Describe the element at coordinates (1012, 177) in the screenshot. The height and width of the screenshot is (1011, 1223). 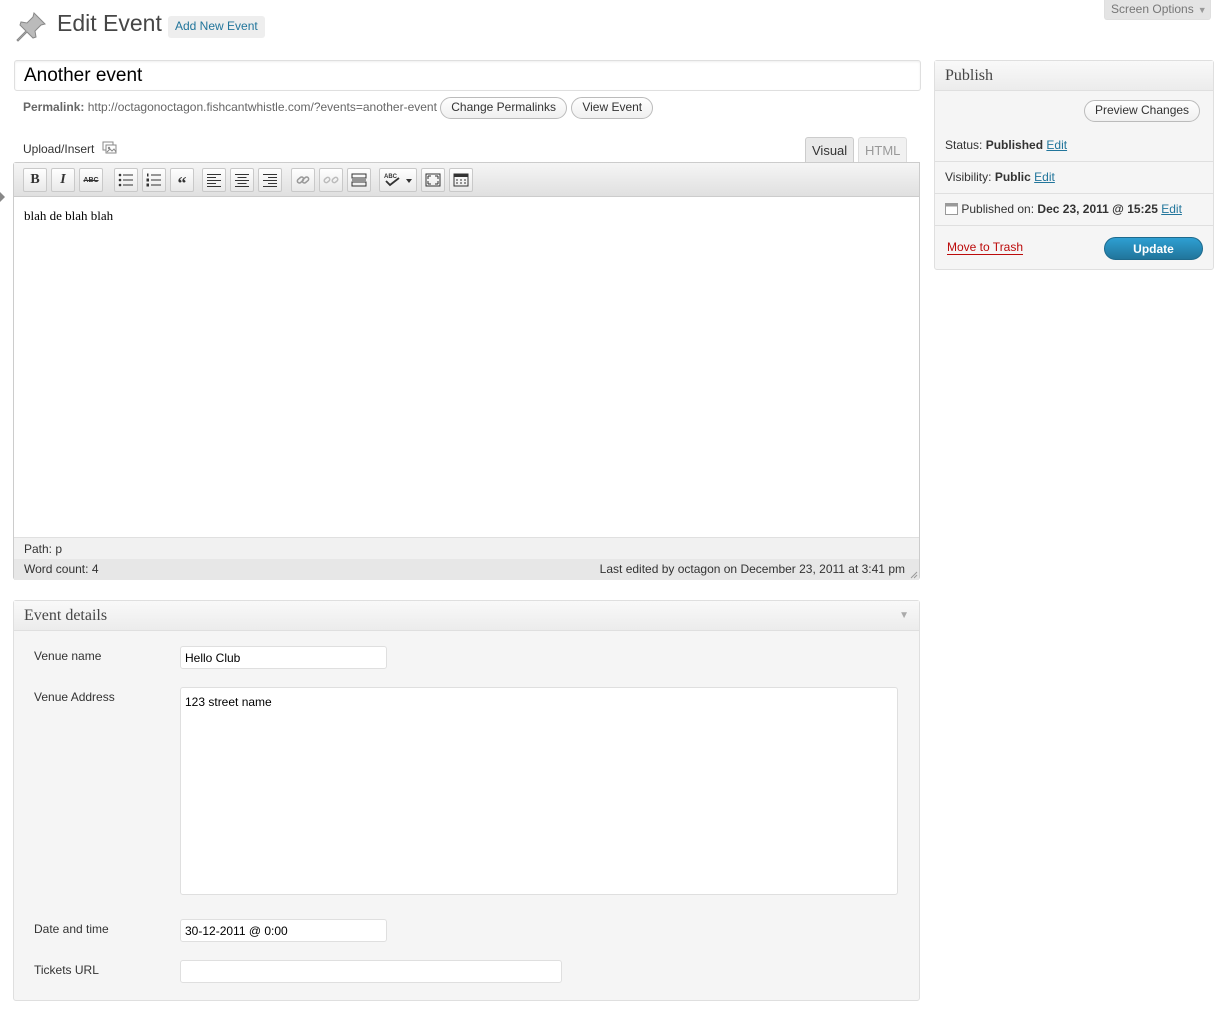
I see `visibility-value: Public` at that location.